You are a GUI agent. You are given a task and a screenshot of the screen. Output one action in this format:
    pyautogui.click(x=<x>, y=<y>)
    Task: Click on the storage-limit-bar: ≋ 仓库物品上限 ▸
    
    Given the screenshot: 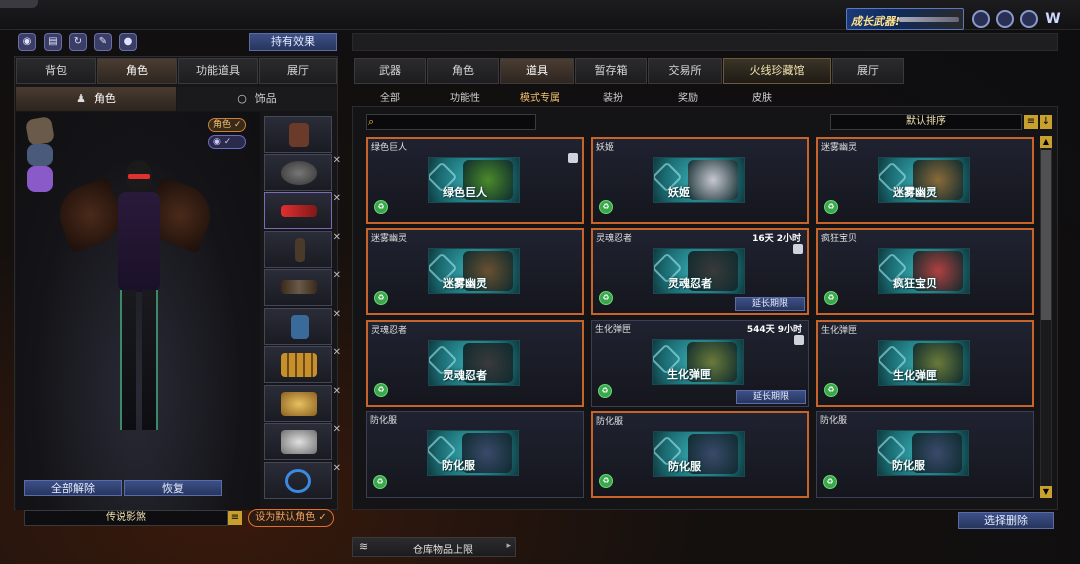 What is the action you would take?
    pyautogui.click(x=434, y=547)
    